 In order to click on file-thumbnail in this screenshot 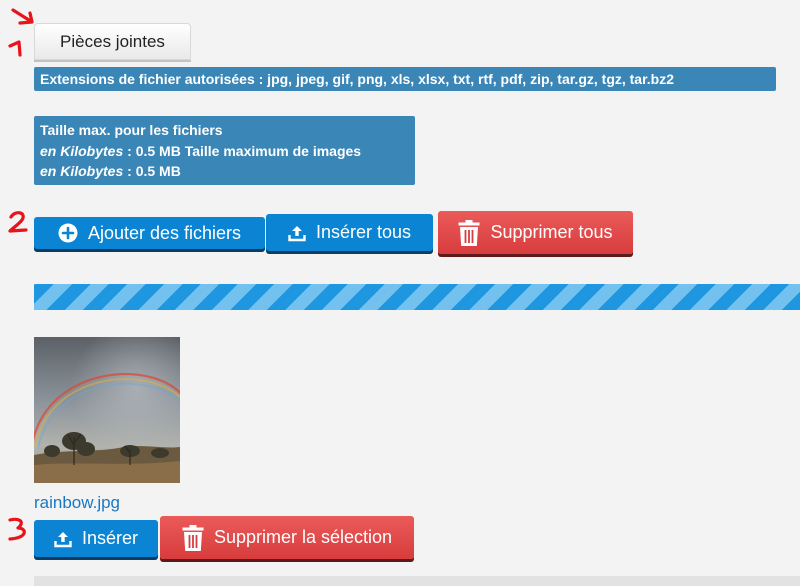, I will do `click(107, 410)`.